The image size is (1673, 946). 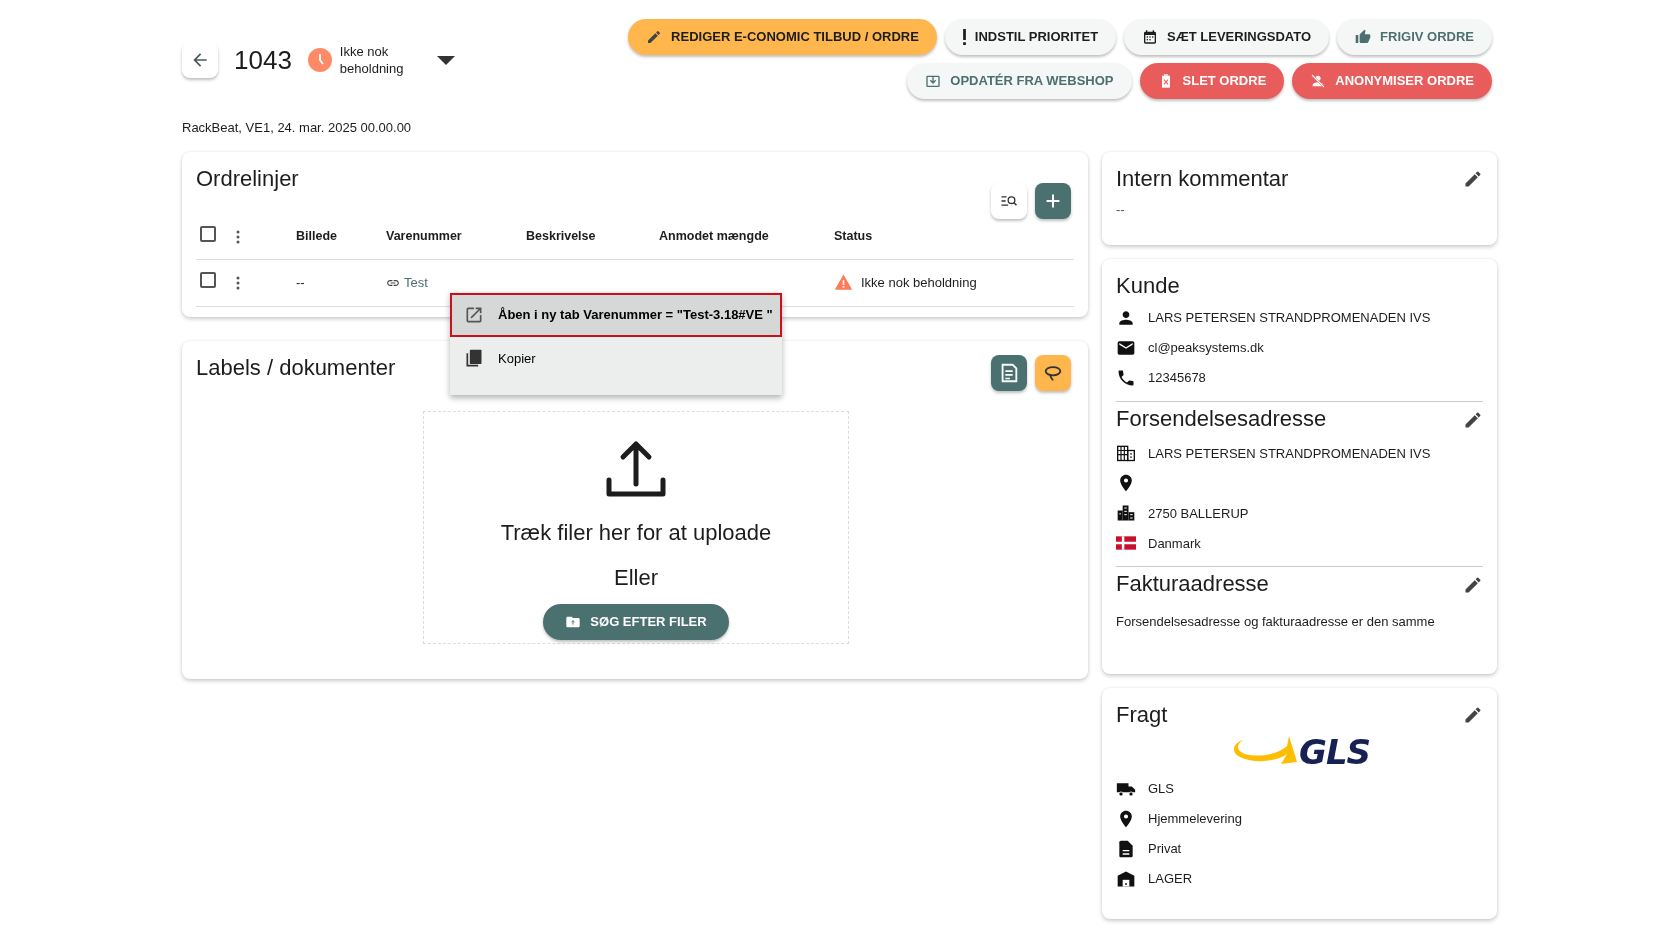 What do you see at coordinates (1150, 37) in the screenshot?
I see `calendar-icon` at bounding box center [1150, 37].